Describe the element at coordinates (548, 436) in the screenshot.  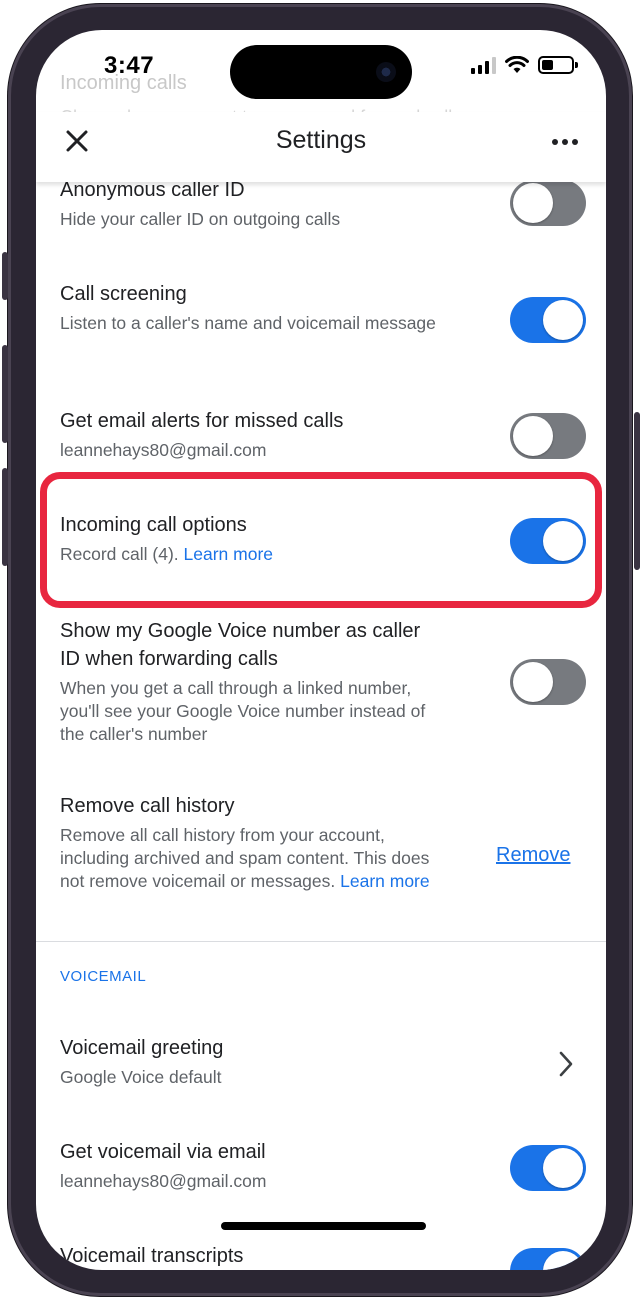
I see `email-alerts-toggle` at that location.